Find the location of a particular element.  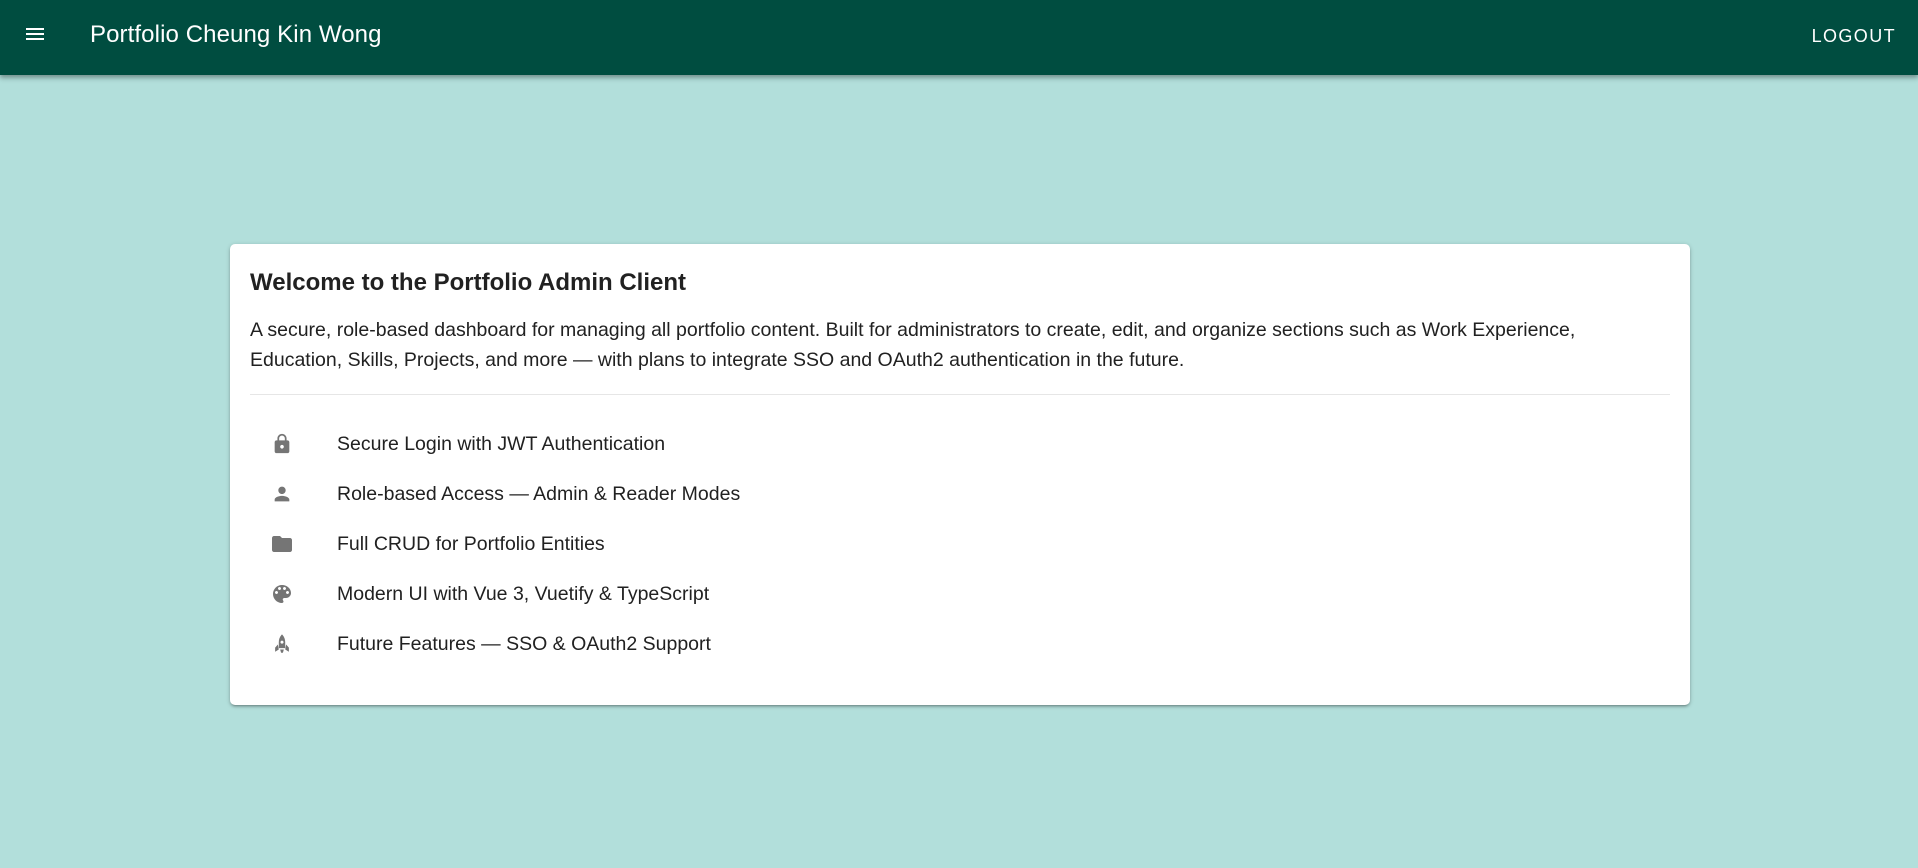

hamburger-menu-icon is located at coordinates (35, 36).